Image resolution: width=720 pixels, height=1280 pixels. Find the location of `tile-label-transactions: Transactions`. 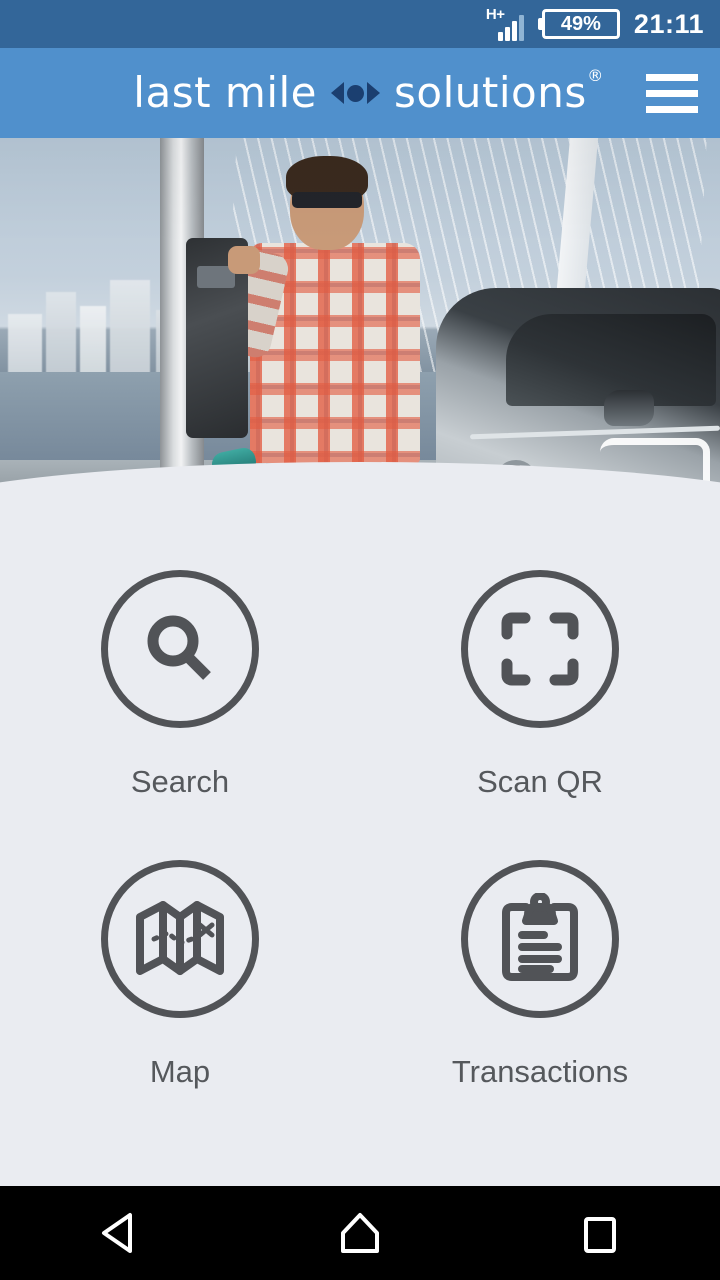

tile-label-transactions: Transactions is located at coordinates (540, 1071).